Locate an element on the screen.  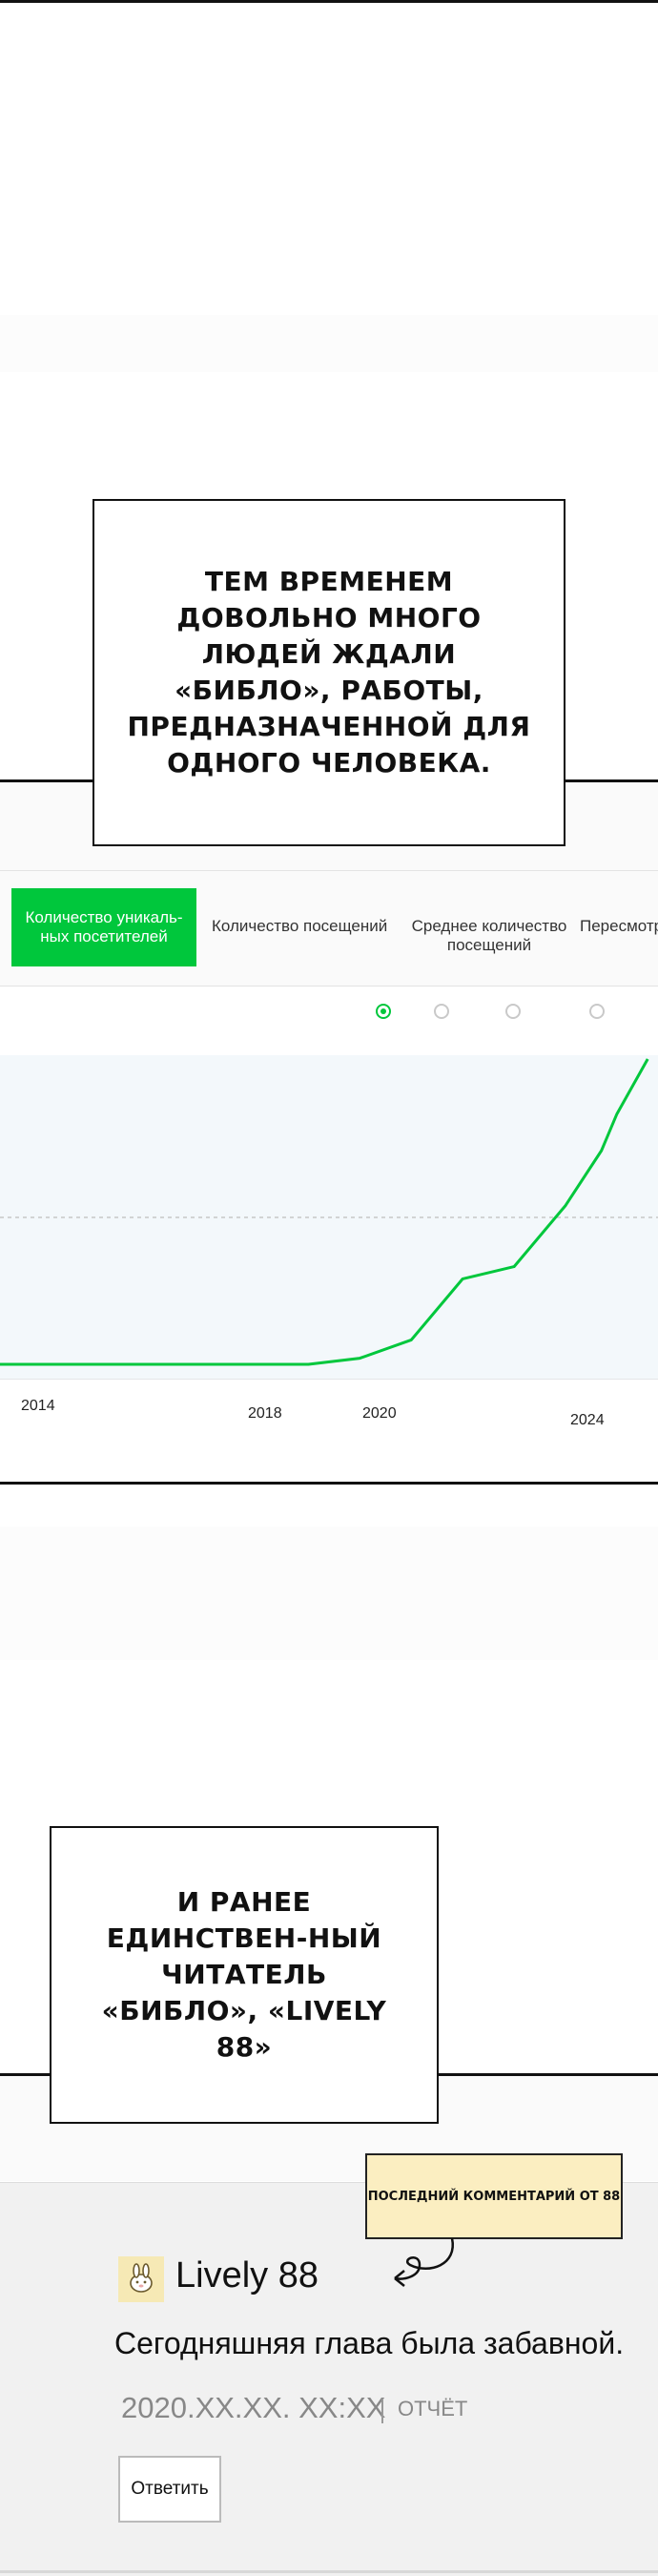
comment-tag-text: ПОСЛЕДНИЙ КОММЕНТАРИЙ ОТ 88 is located at coordinates (494, 2196).